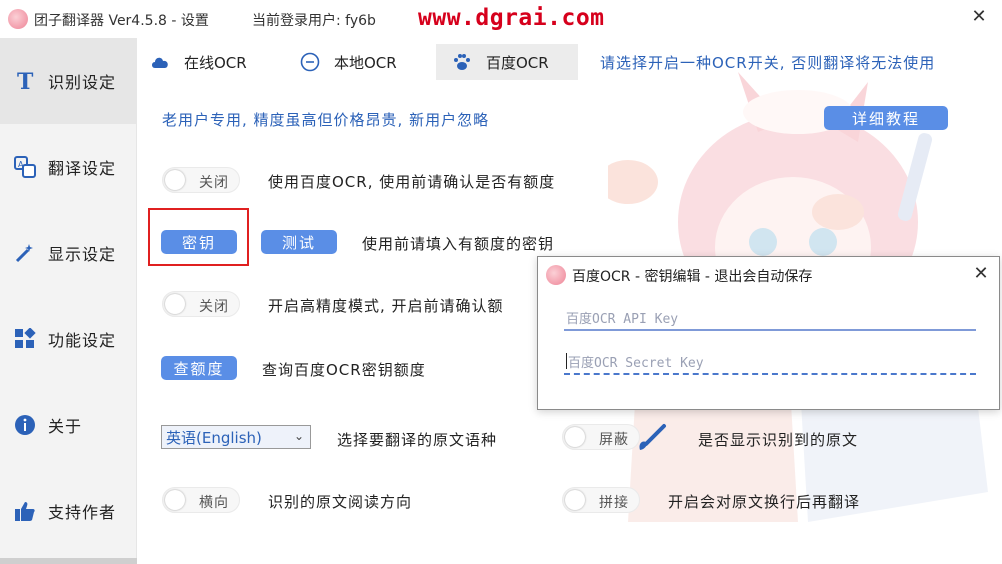 The image size is (1002, 564). I want to click on join-lines-description: 开启会对原文换行后再翻译, so click(764, 502).